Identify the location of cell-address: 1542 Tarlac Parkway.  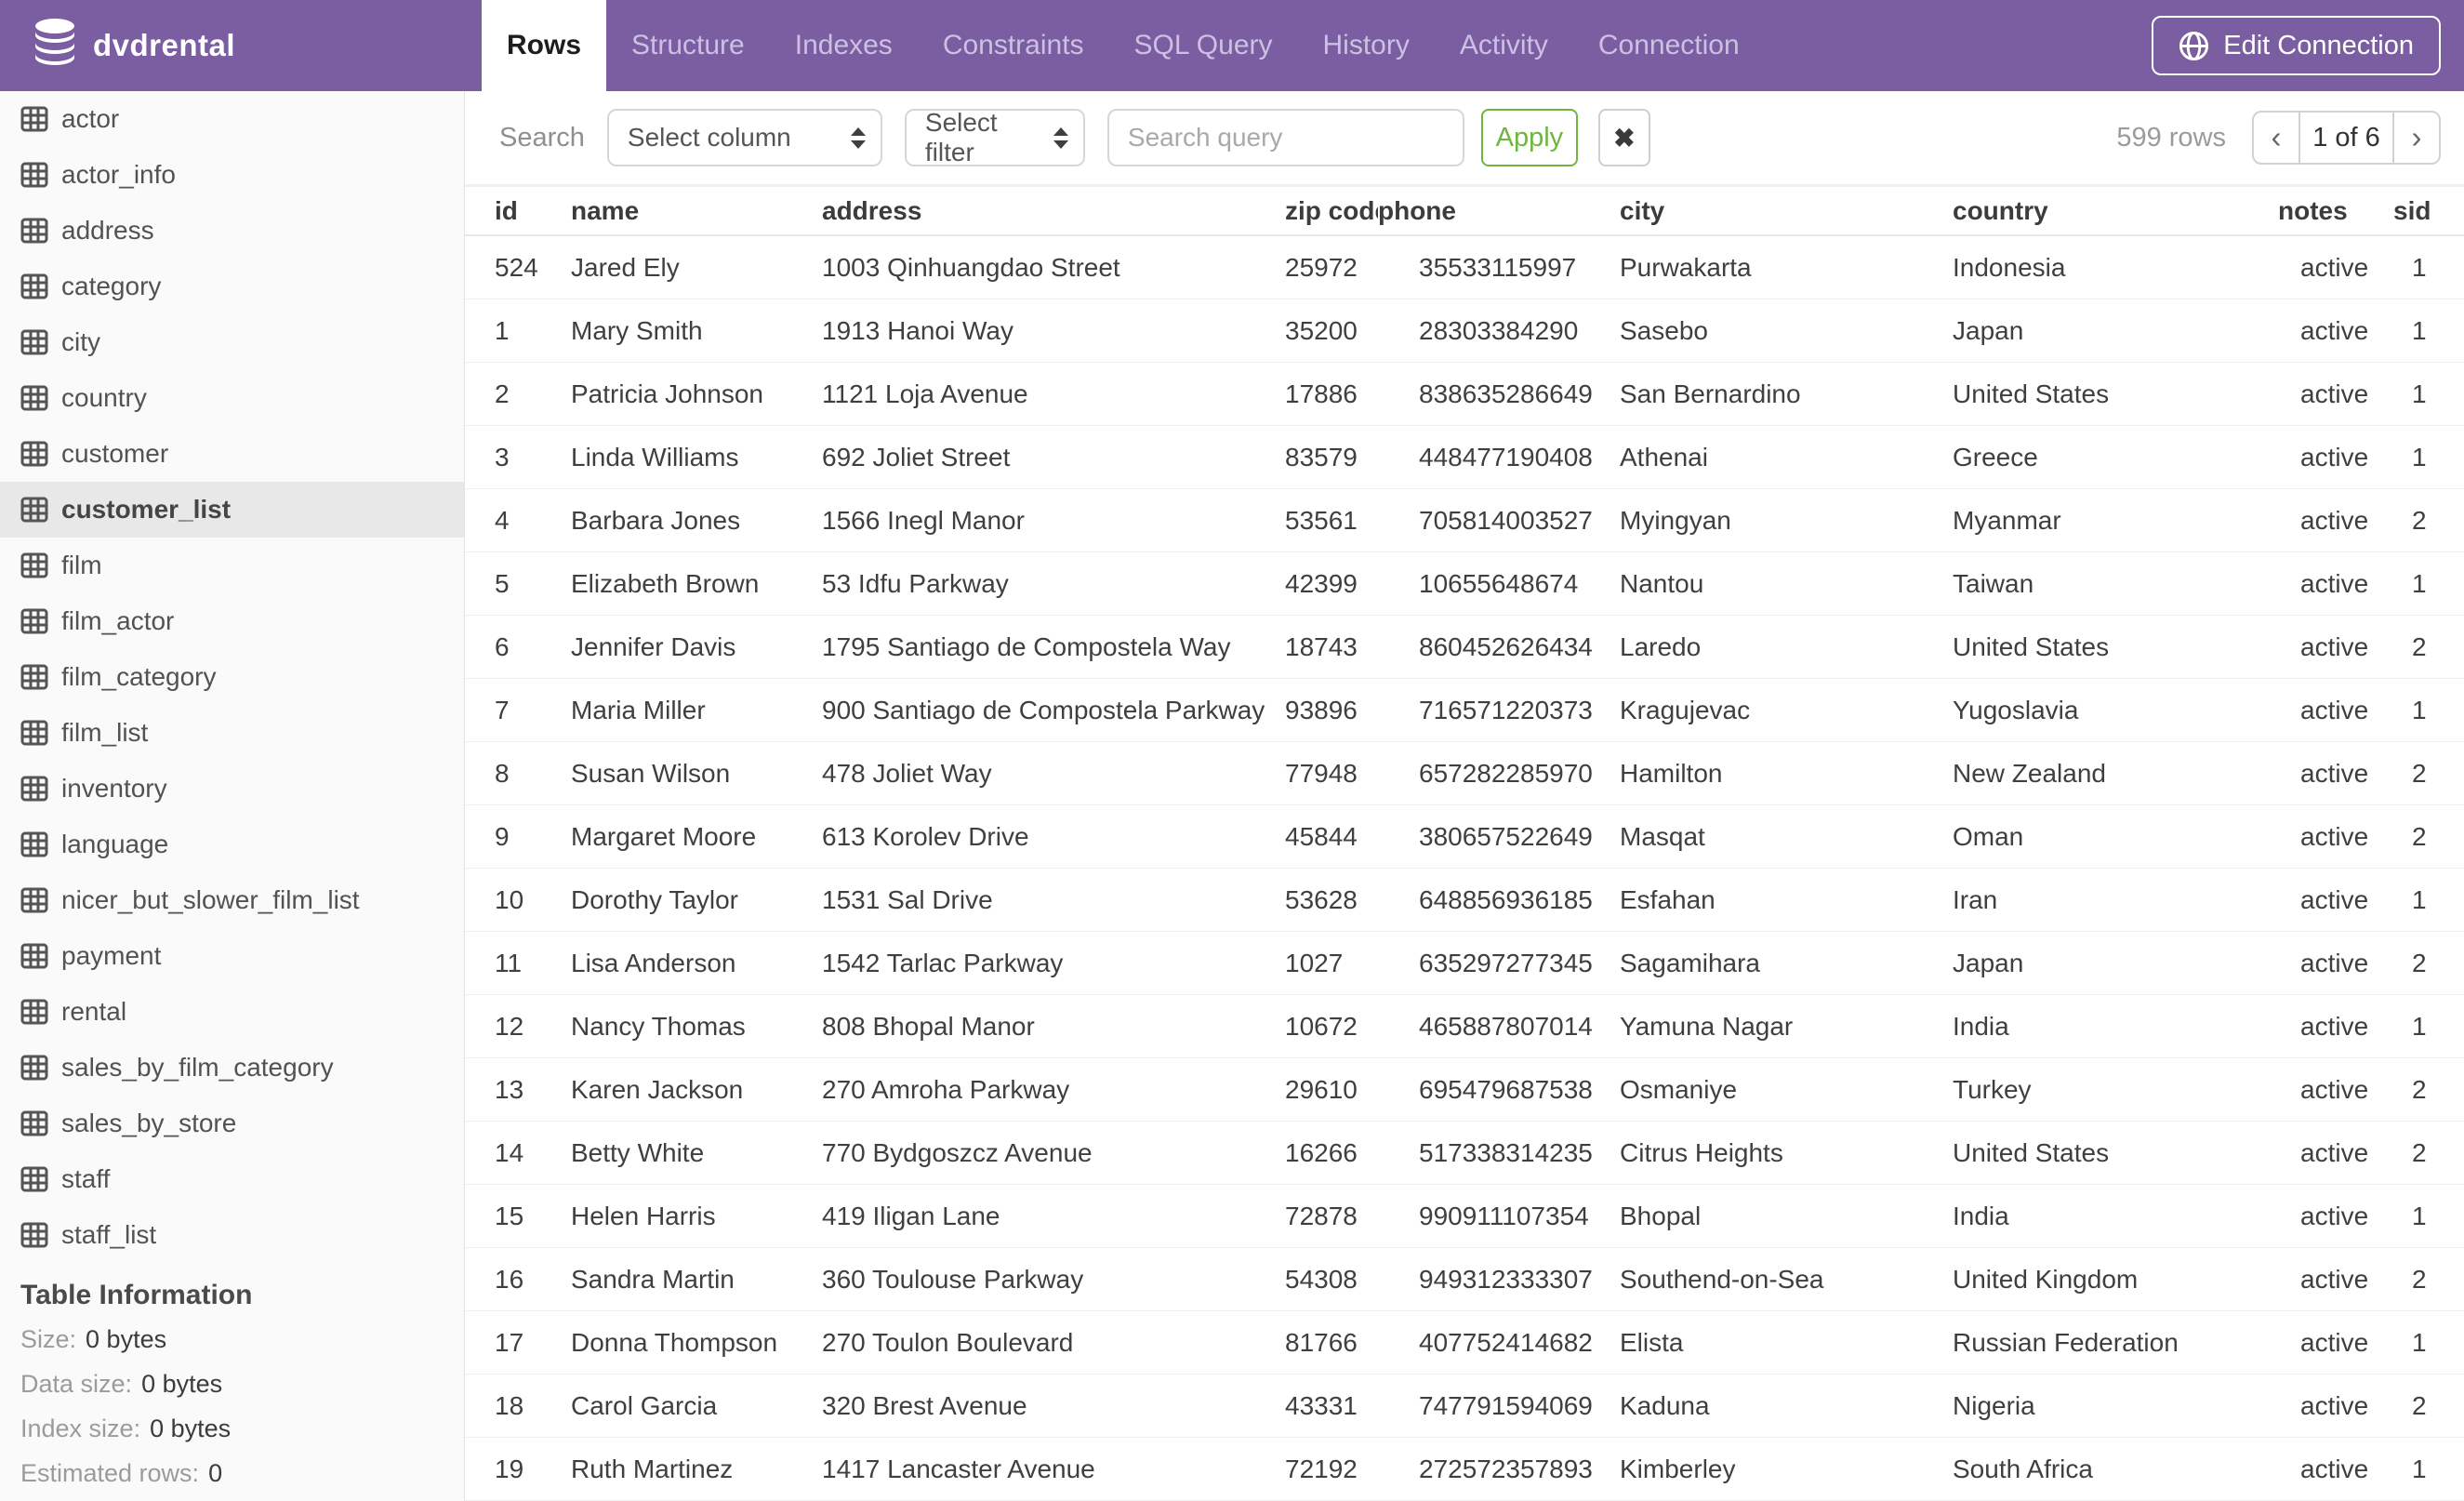
(943, 962).